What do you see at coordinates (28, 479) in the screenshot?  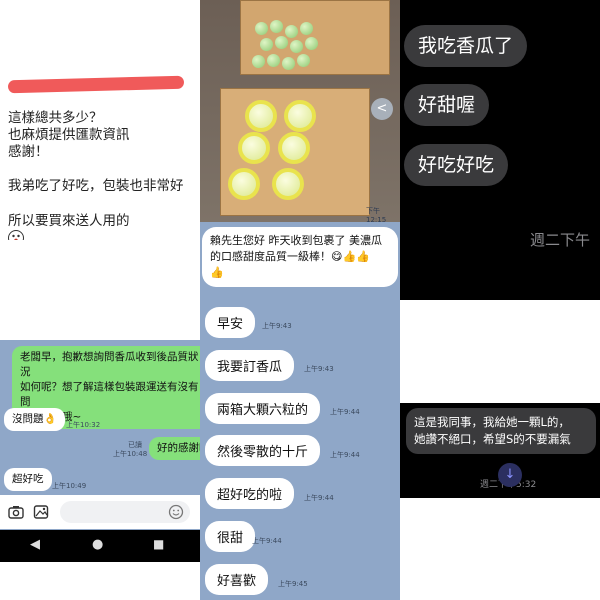 I see `received-message-bubble: 超好吃` at bounding box center [28, 479].